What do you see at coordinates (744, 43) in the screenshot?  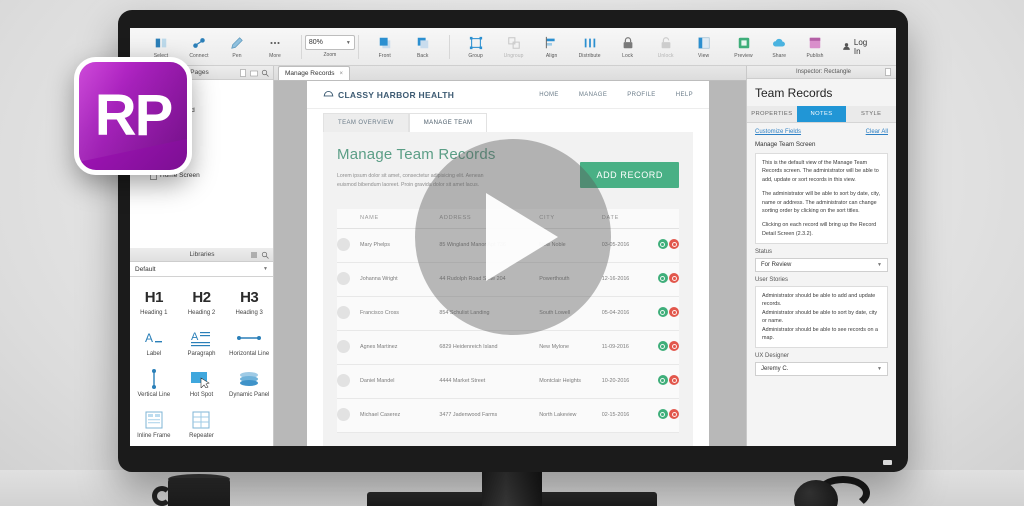 I see `preview-icon` at bounding box center [744, 43].